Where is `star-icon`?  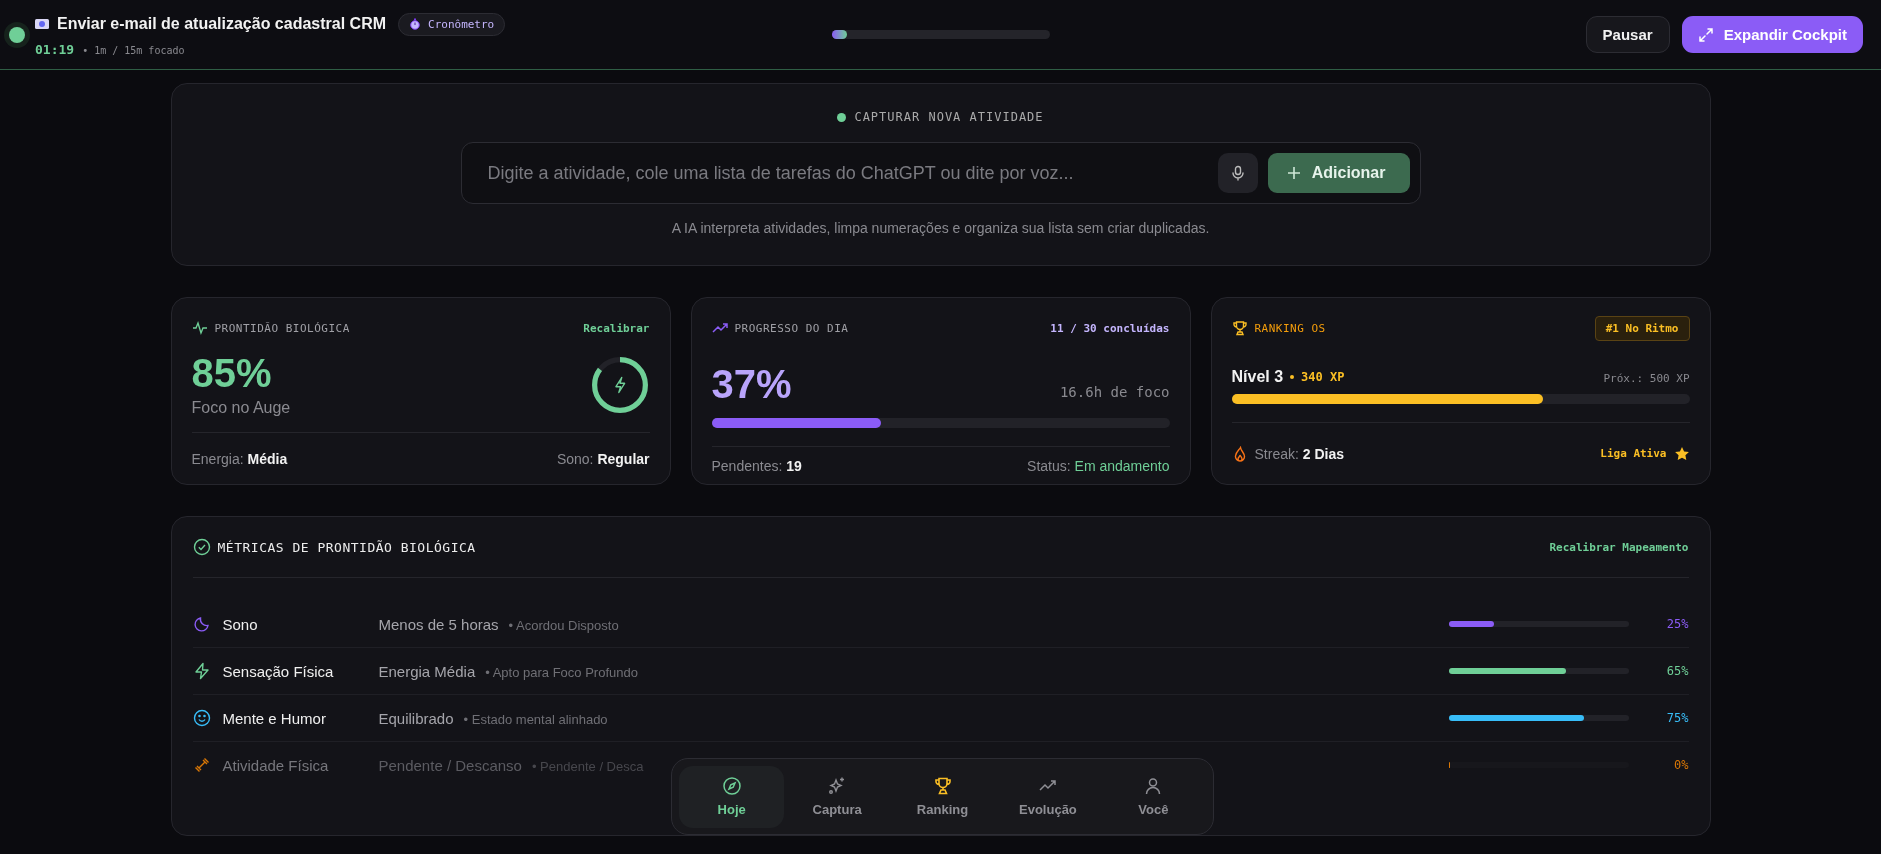
star-icon is located at coordinates (1681, 453).